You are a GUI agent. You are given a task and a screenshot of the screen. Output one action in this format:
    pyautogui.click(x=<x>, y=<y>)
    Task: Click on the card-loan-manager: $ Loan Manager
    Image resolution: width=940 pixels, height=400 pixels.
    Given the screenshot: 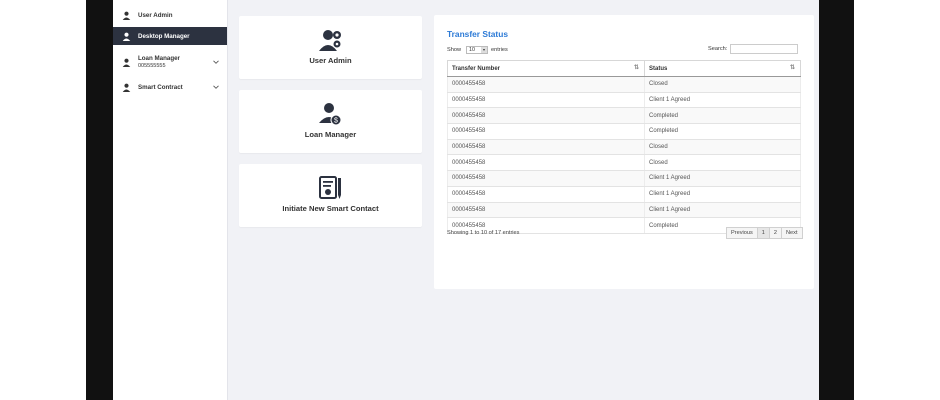 What is the action you would take?
    pyautogui.click(x=330, y=121)
    